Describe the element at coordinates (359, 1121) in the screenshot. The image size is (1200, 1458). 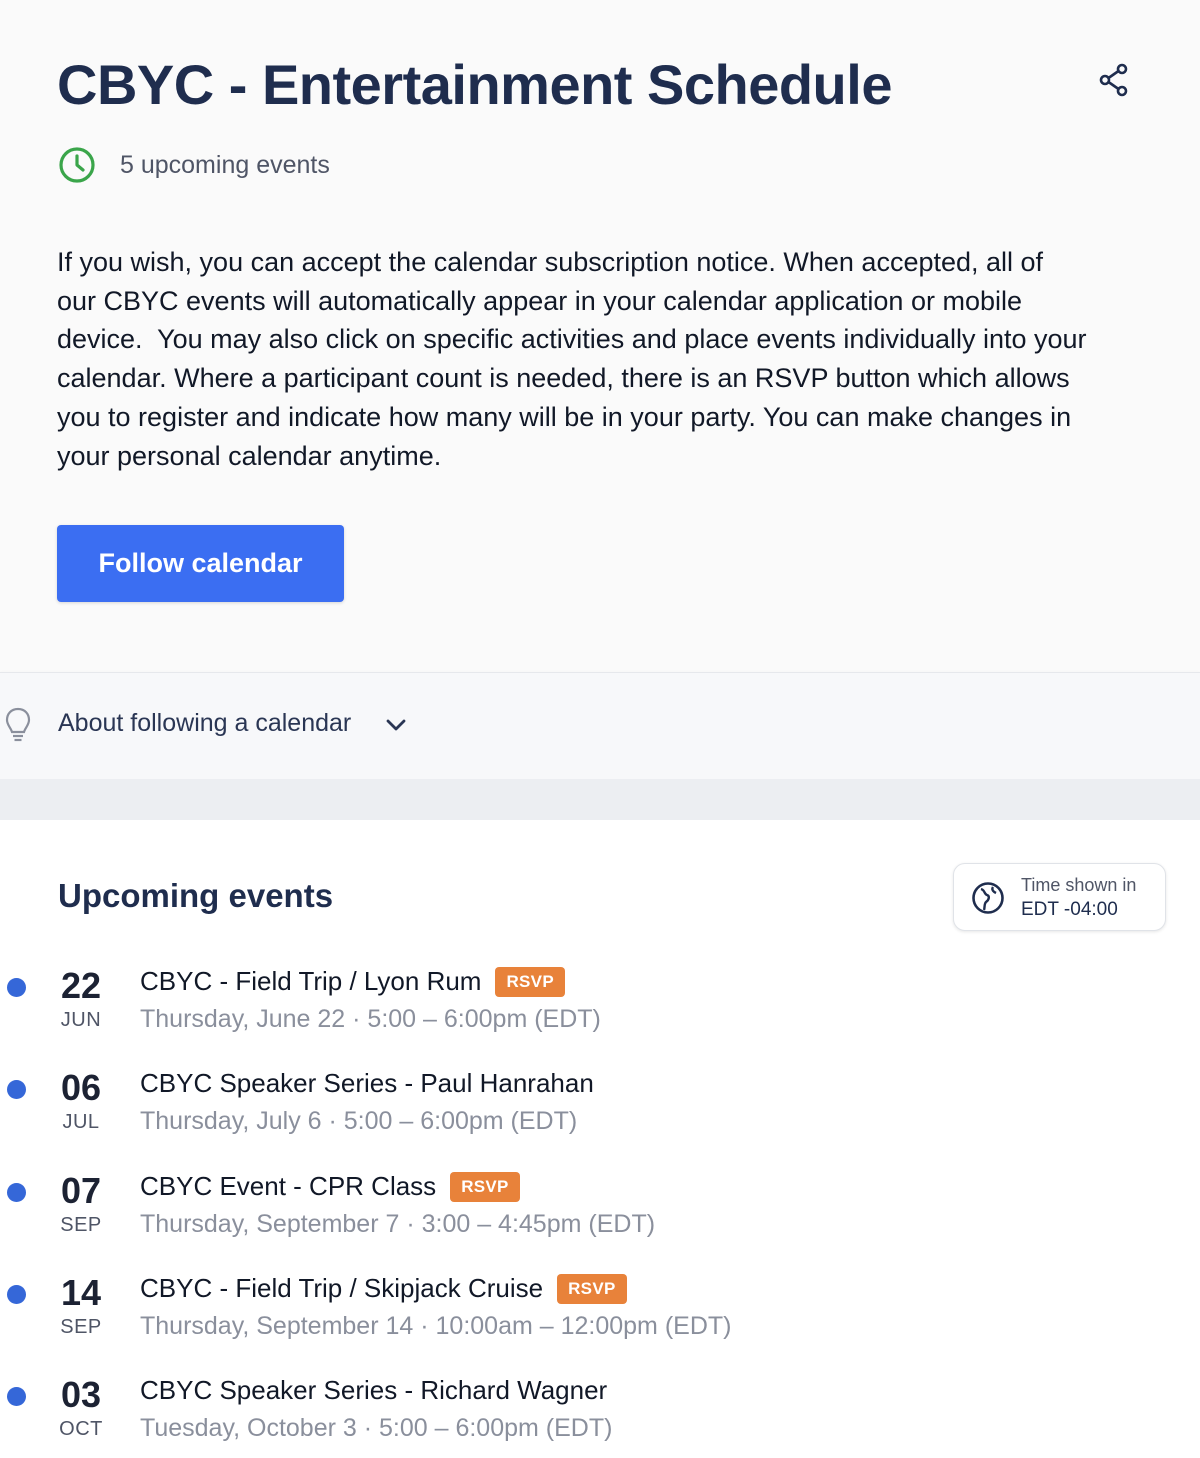
I see `event-time: Thursday, July 6 · 5:00 – 6:00pm (EDT)` at that location.